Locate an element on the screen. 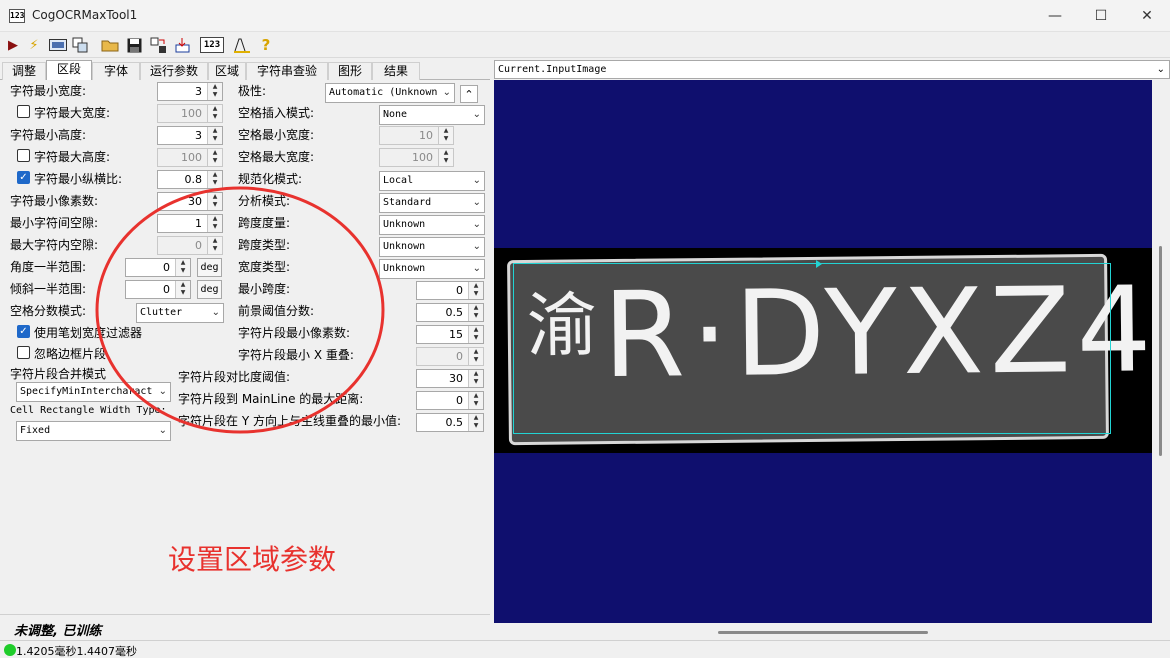  char-max-width-label: 字符最大宽度: is located at coordinates (72, 113).